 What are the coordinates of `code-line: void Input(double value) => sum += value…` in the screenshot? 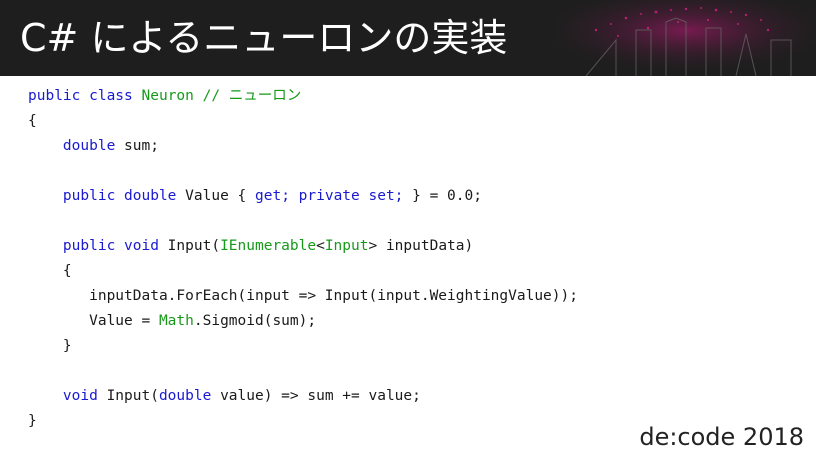 It's located at (303, 396).